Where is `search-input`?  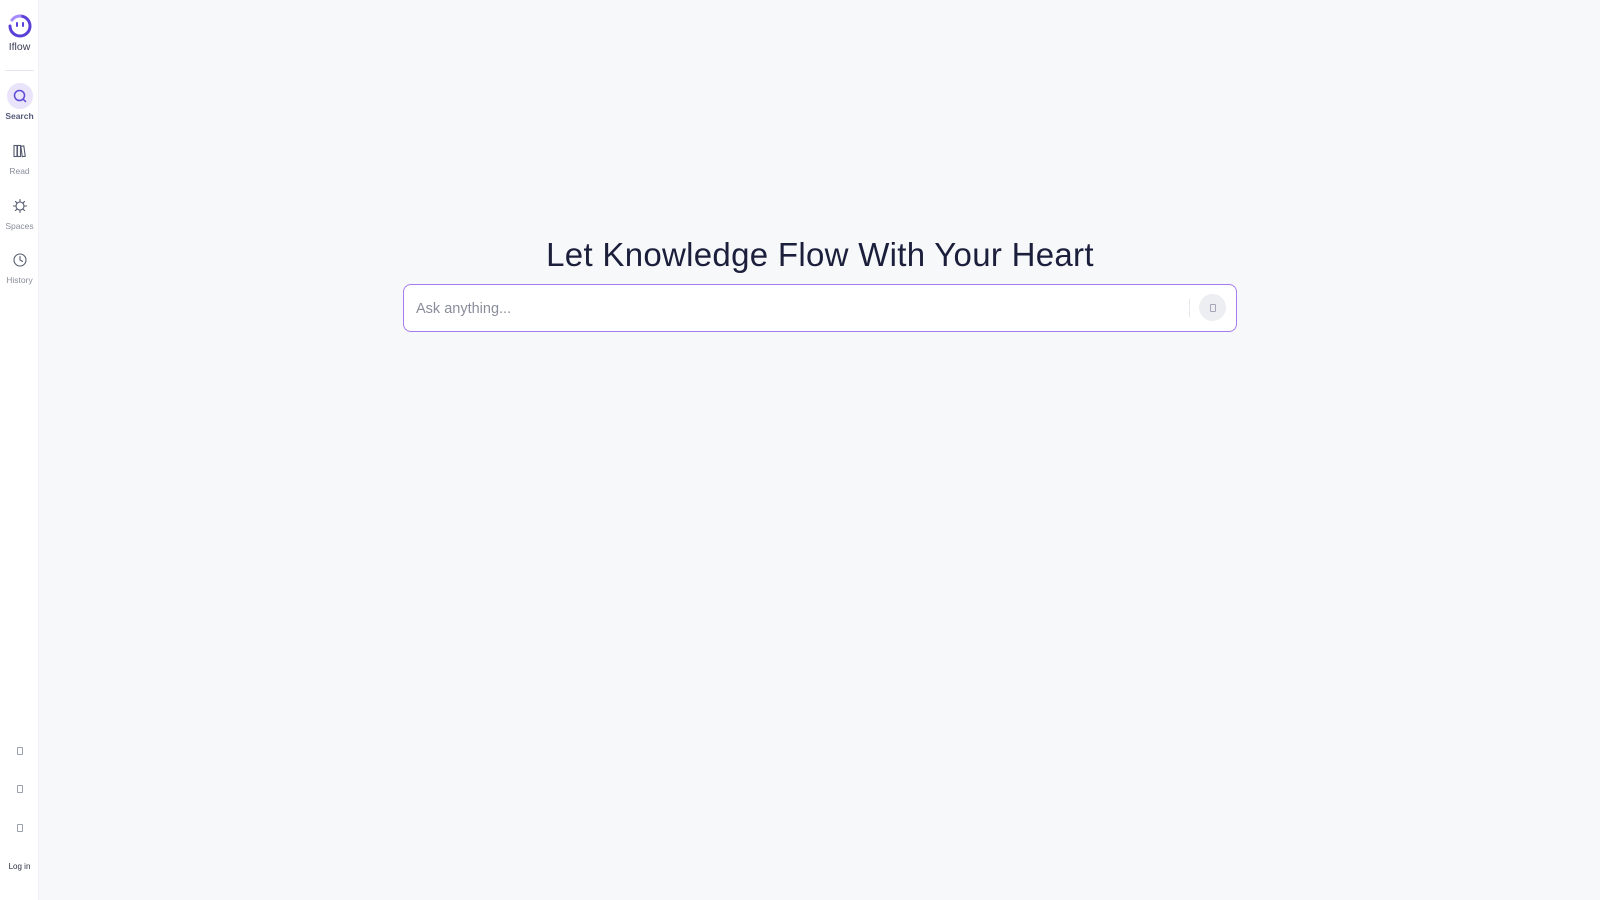 search-input is located at coordinates (801, 308).